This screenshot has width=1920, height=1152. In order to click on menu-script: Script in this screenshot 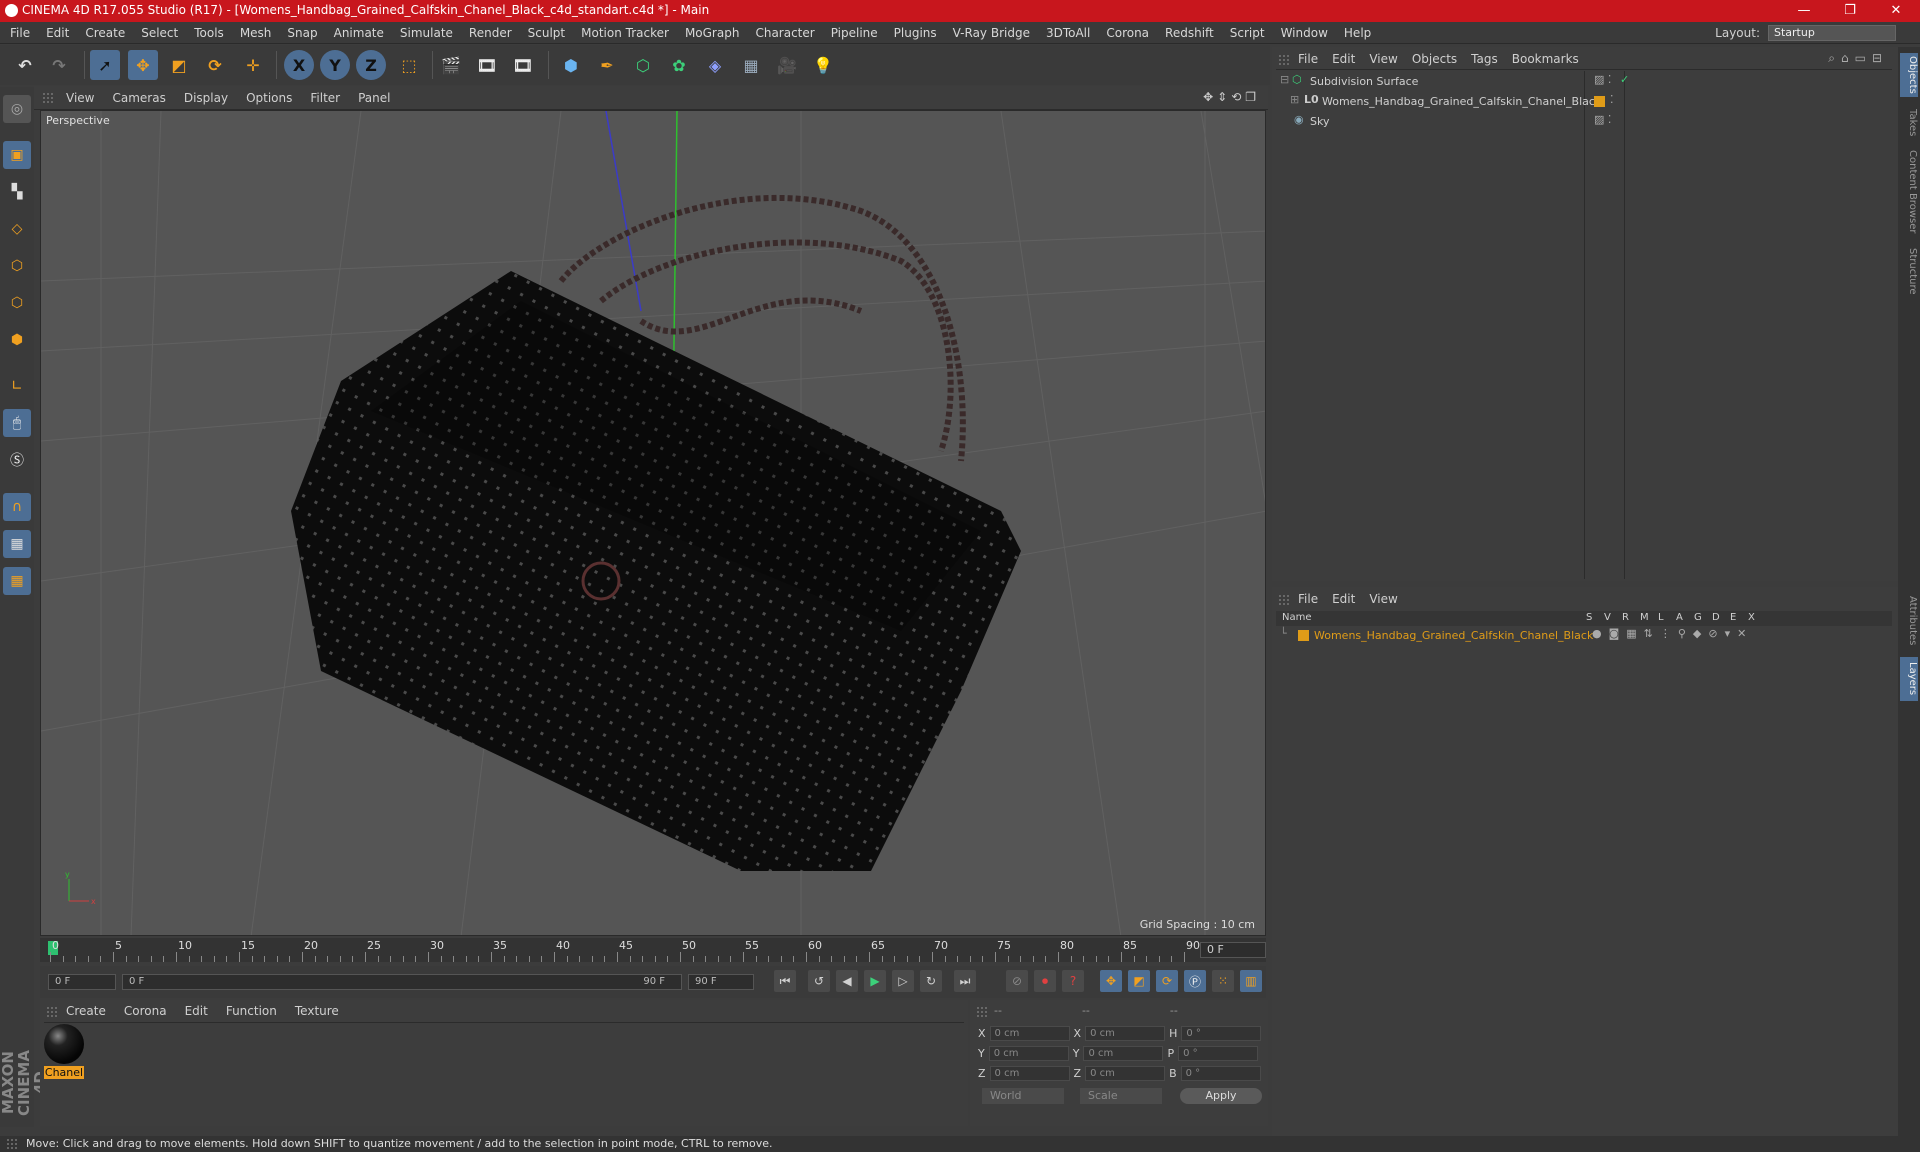, I will do `click(1247, 33)`.